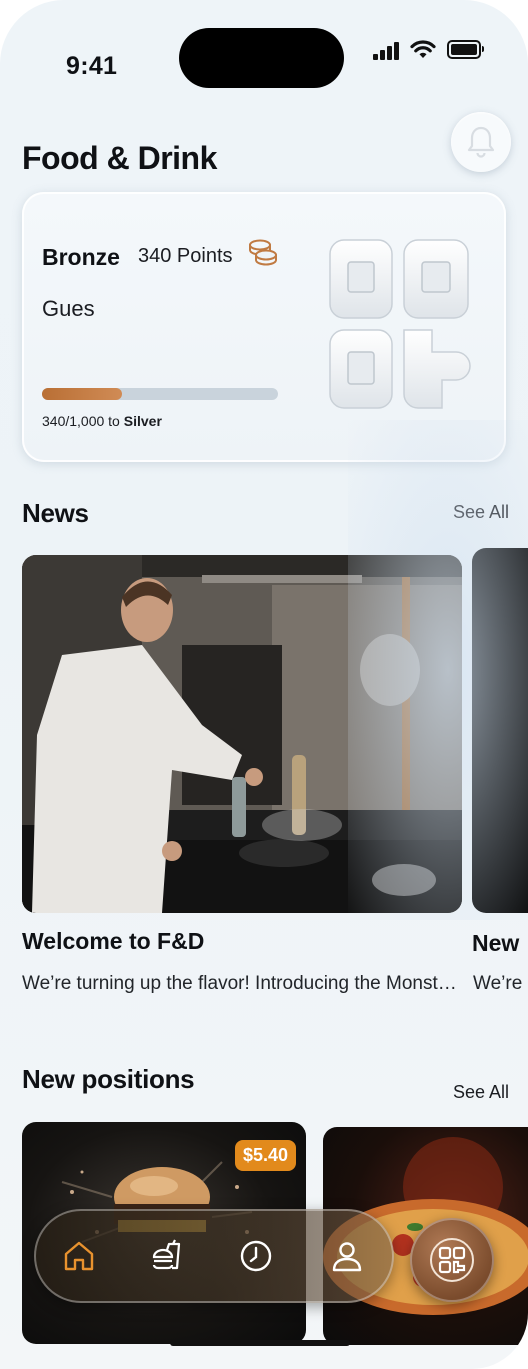 The image size is (528, 1369). What do you see at coordinates (465, 49) in the screenshot?
I see `battery-icon` at bounding box center [465, 49].